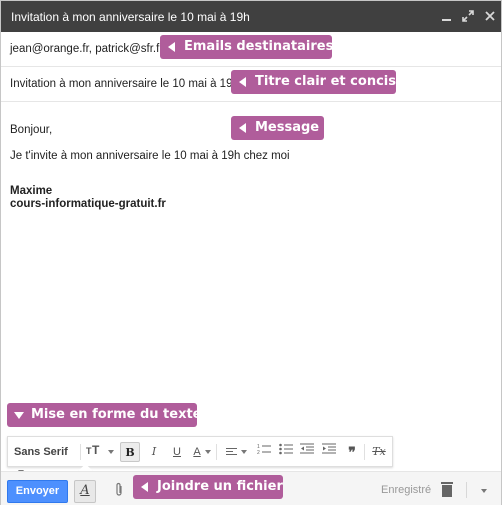 The width and height of the screenshot is (502, 505). What do you see at coordinates (307, 452) in the screenshot?
I see `indent-less-icon` at bounding box center [307, 452].